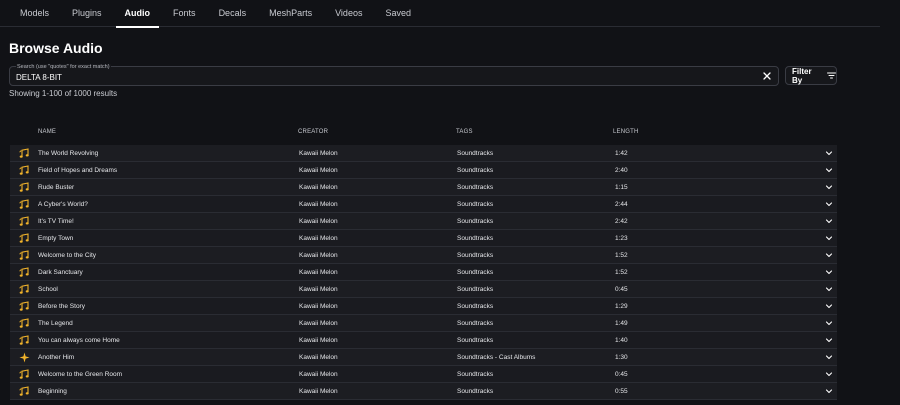  I want to click on audio-name: Dark Sanctuary, so click(60, 272).